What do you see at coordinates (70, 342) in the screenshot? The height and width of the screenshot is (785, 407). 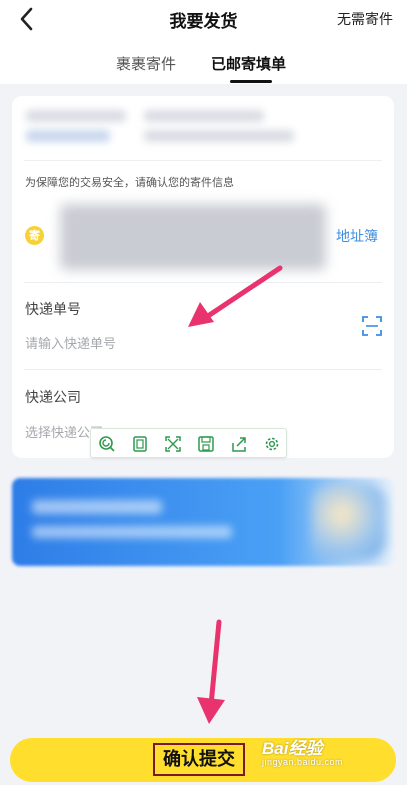 I see `tracking-number-input: 请输入快递单号` at bounding box center [70, 342].